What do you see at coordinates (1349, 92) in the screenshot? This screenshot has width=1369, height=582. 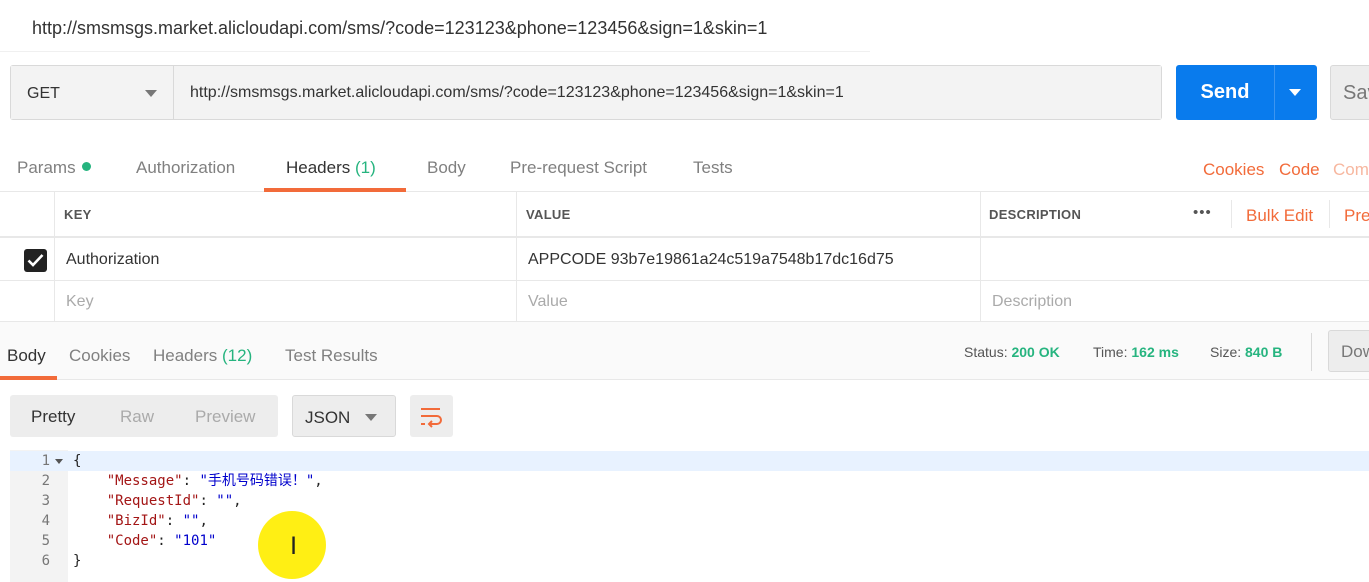 I see `save-button: Save` at bounding box center [1349, 92].